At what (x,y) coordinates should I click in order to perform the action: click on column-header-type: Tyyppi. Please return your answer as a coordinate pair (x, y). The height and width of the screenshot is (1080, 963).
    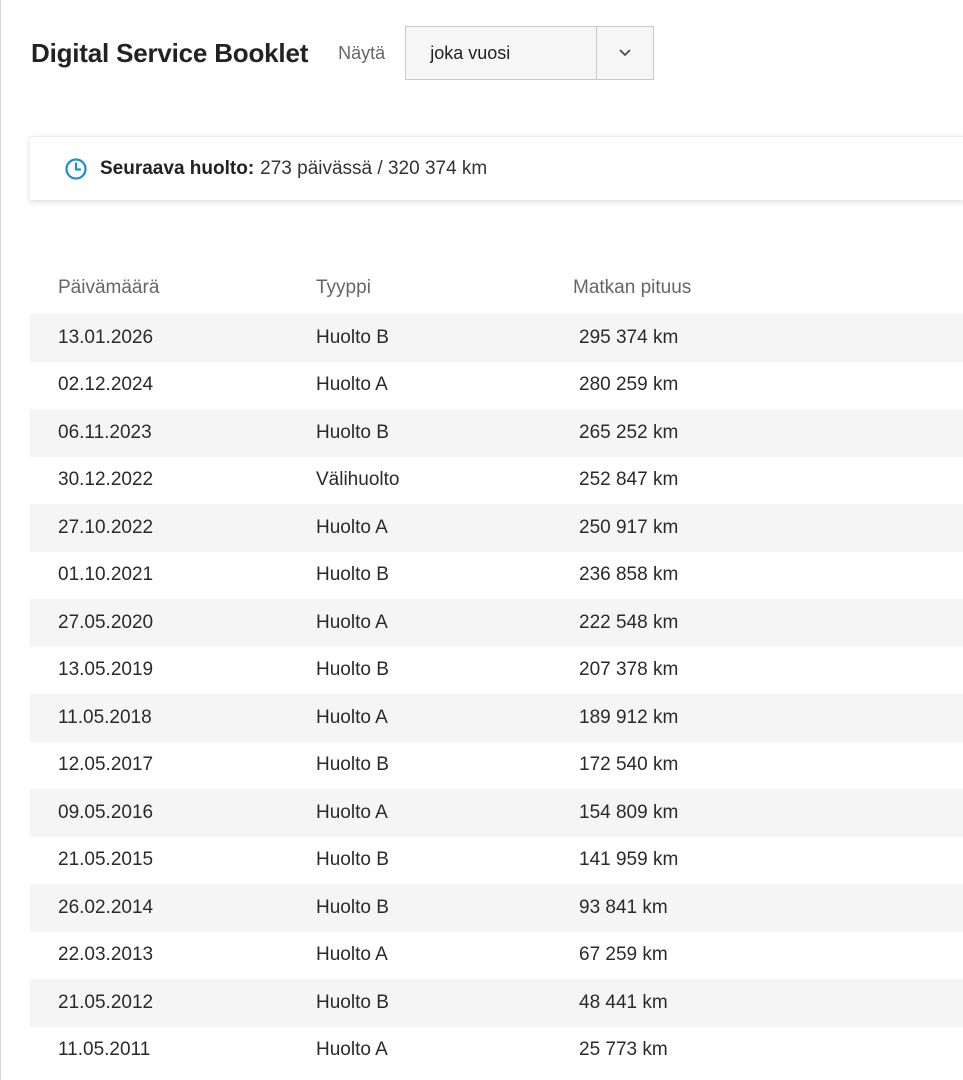
    Looking at the image, I should click on (343, 287).